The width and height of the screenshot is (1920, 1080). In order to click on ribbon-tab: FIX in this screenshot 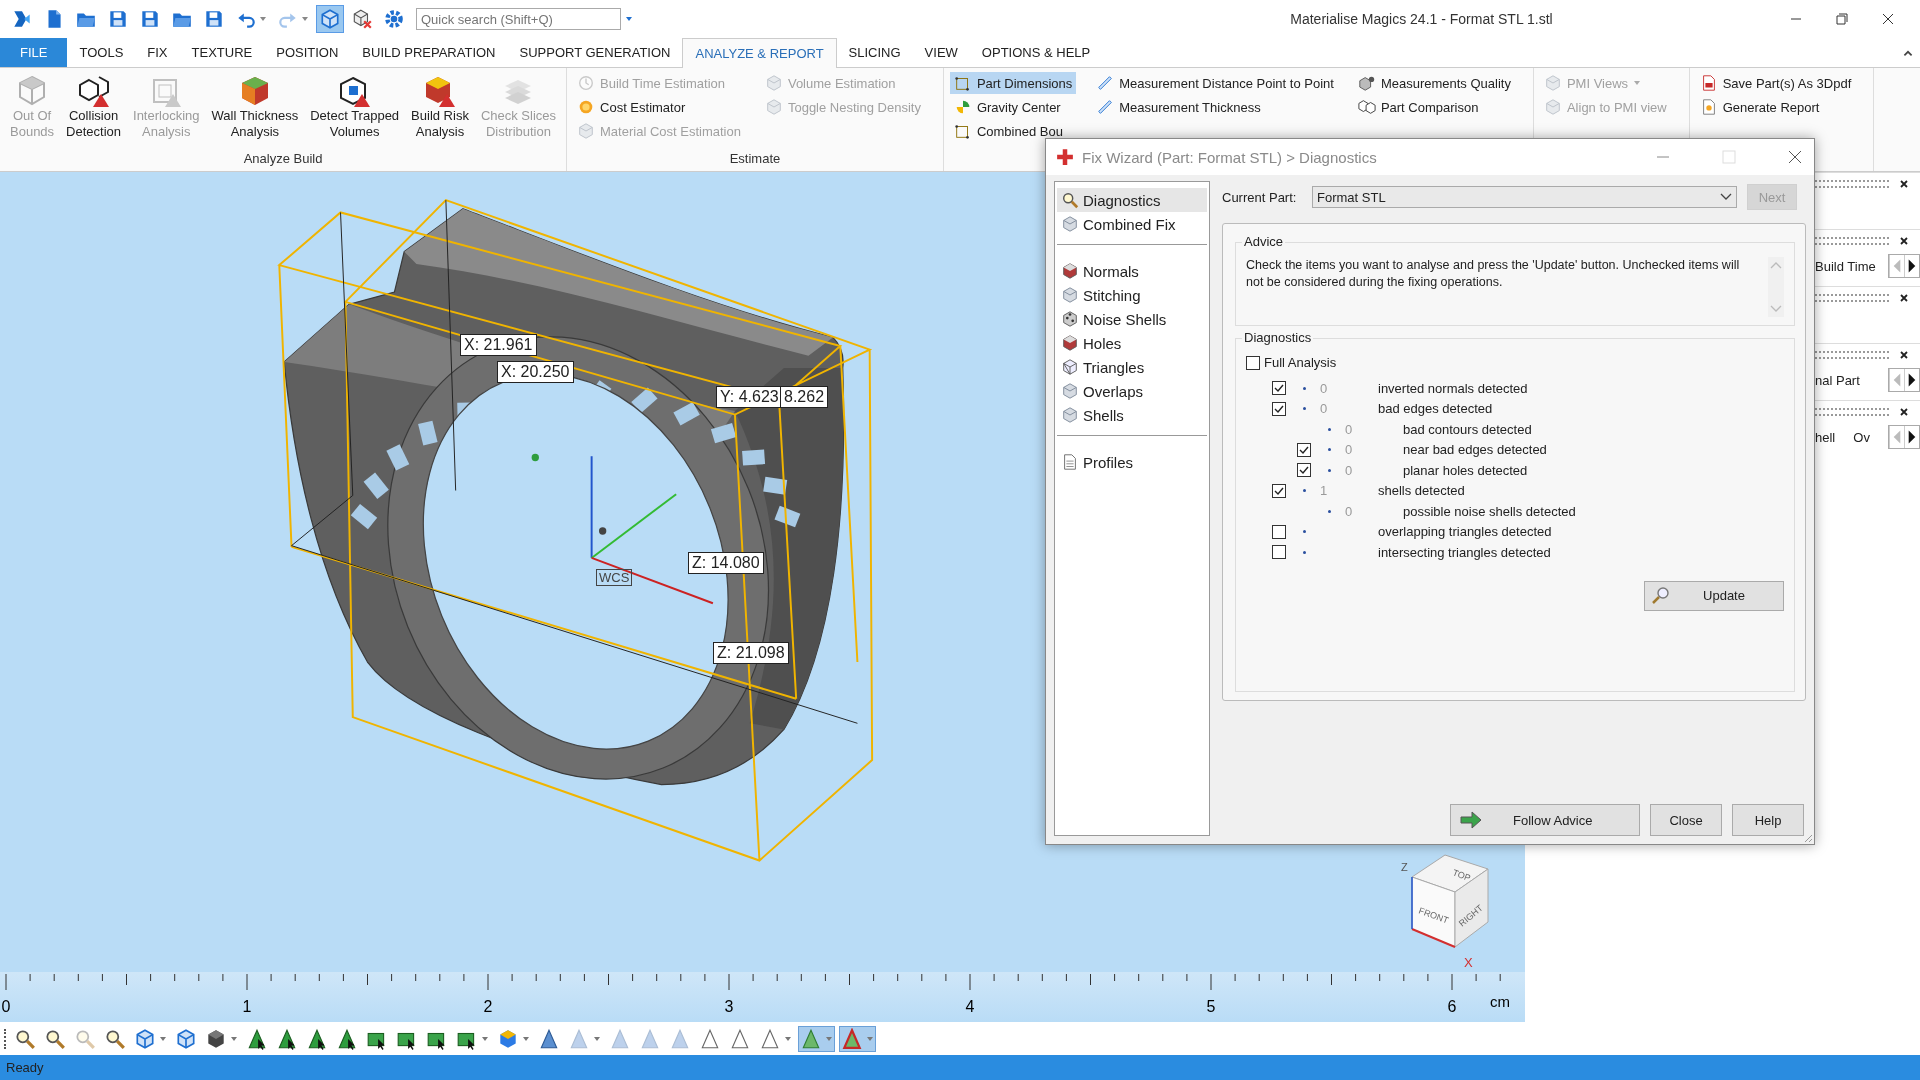, I will do `click(157, 52)`.